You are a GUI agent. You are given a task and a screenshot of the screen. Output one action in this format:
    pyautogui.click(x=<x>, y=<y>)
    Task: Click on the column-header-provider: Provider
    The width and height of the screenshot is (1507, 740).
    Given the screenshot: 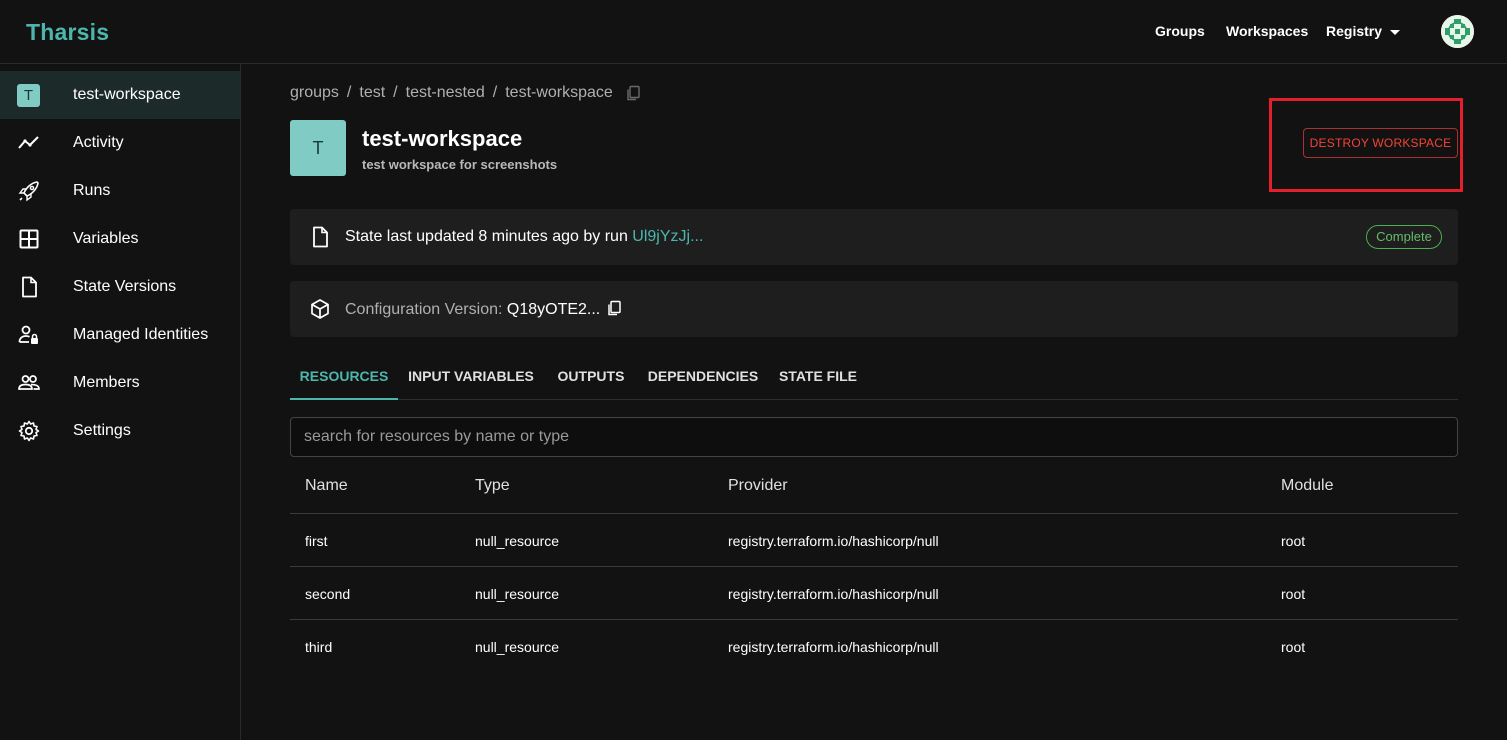 What is the action you would take?
    pyautogui.click(x=758, y=485)
    